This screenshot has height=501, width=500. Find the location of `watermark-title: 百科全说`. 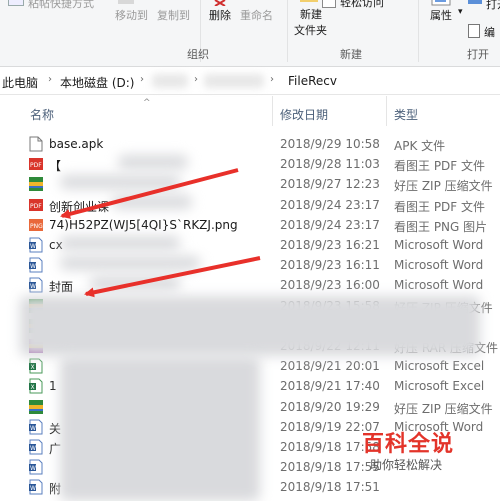

watermark-title: 百科全说 is located at coordinates (408, 444).